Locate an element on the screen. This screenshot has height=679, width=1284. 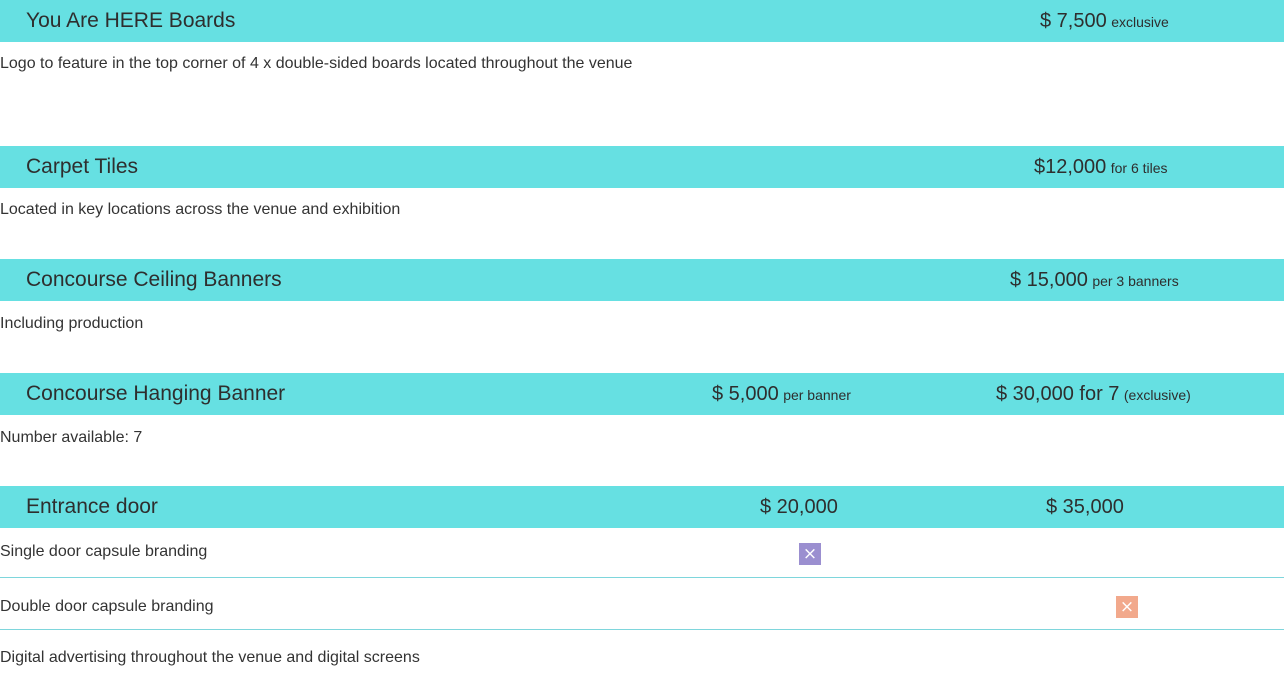
price-exclusive: $ 7,500 exclusive is located at coordinates (1104, 21).